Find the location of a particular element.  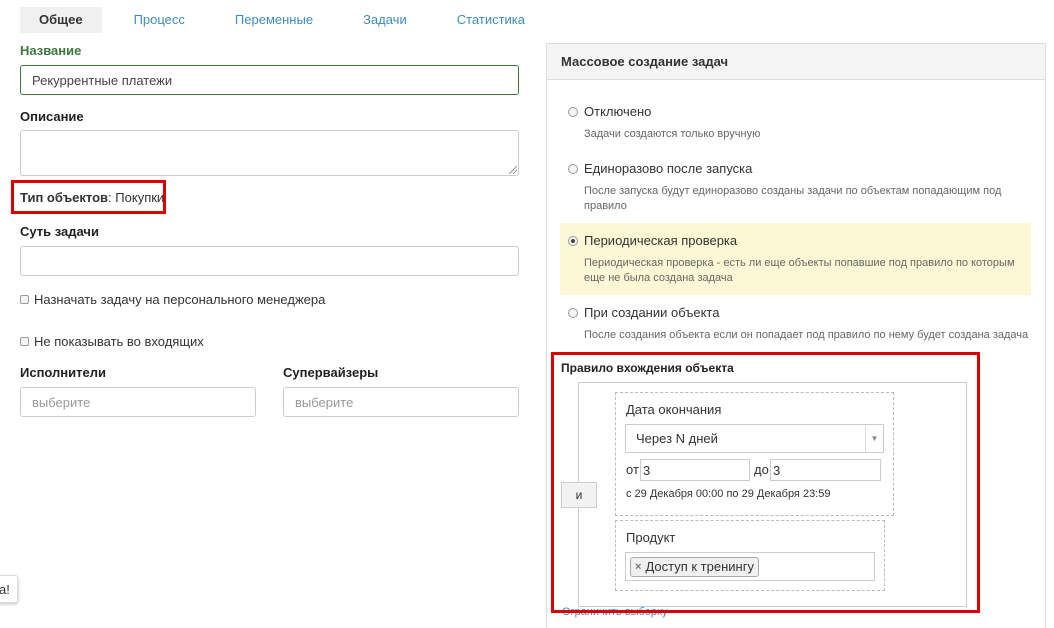

tab-general: Общее is located at coordinates (61, 20).